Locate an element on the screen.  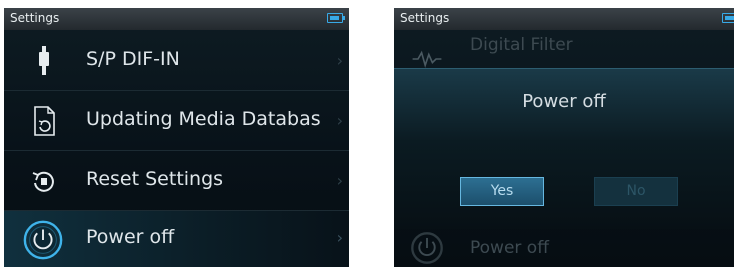
dialog-title: Power off is located at coordinates (564, 101).